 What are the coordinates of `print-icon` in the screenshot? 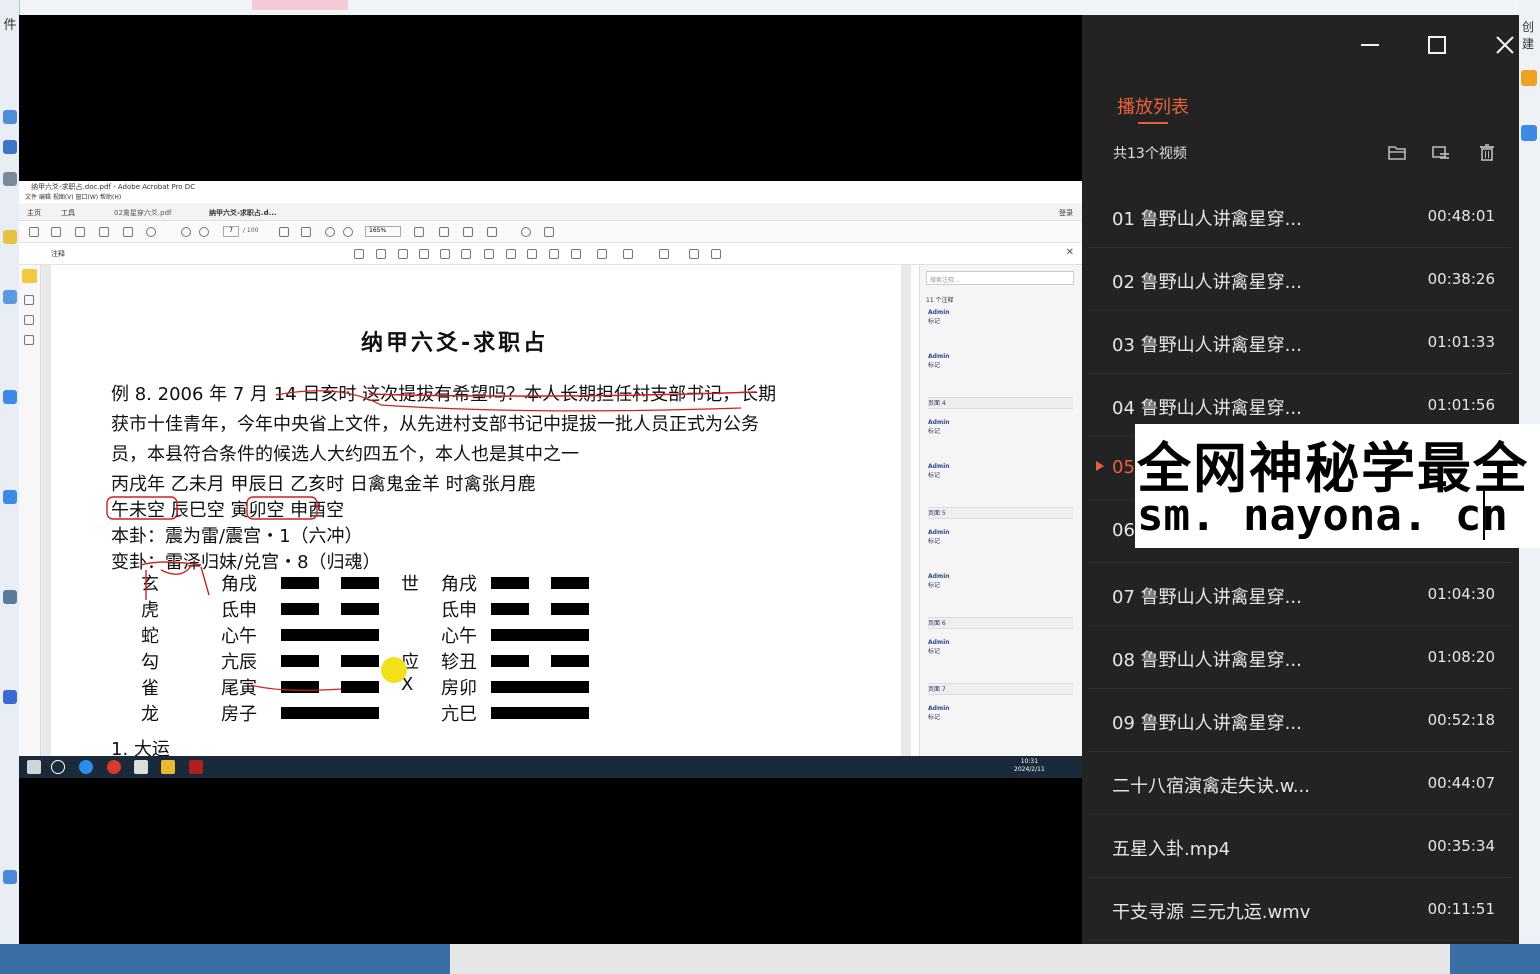 It's located at (80, 232).